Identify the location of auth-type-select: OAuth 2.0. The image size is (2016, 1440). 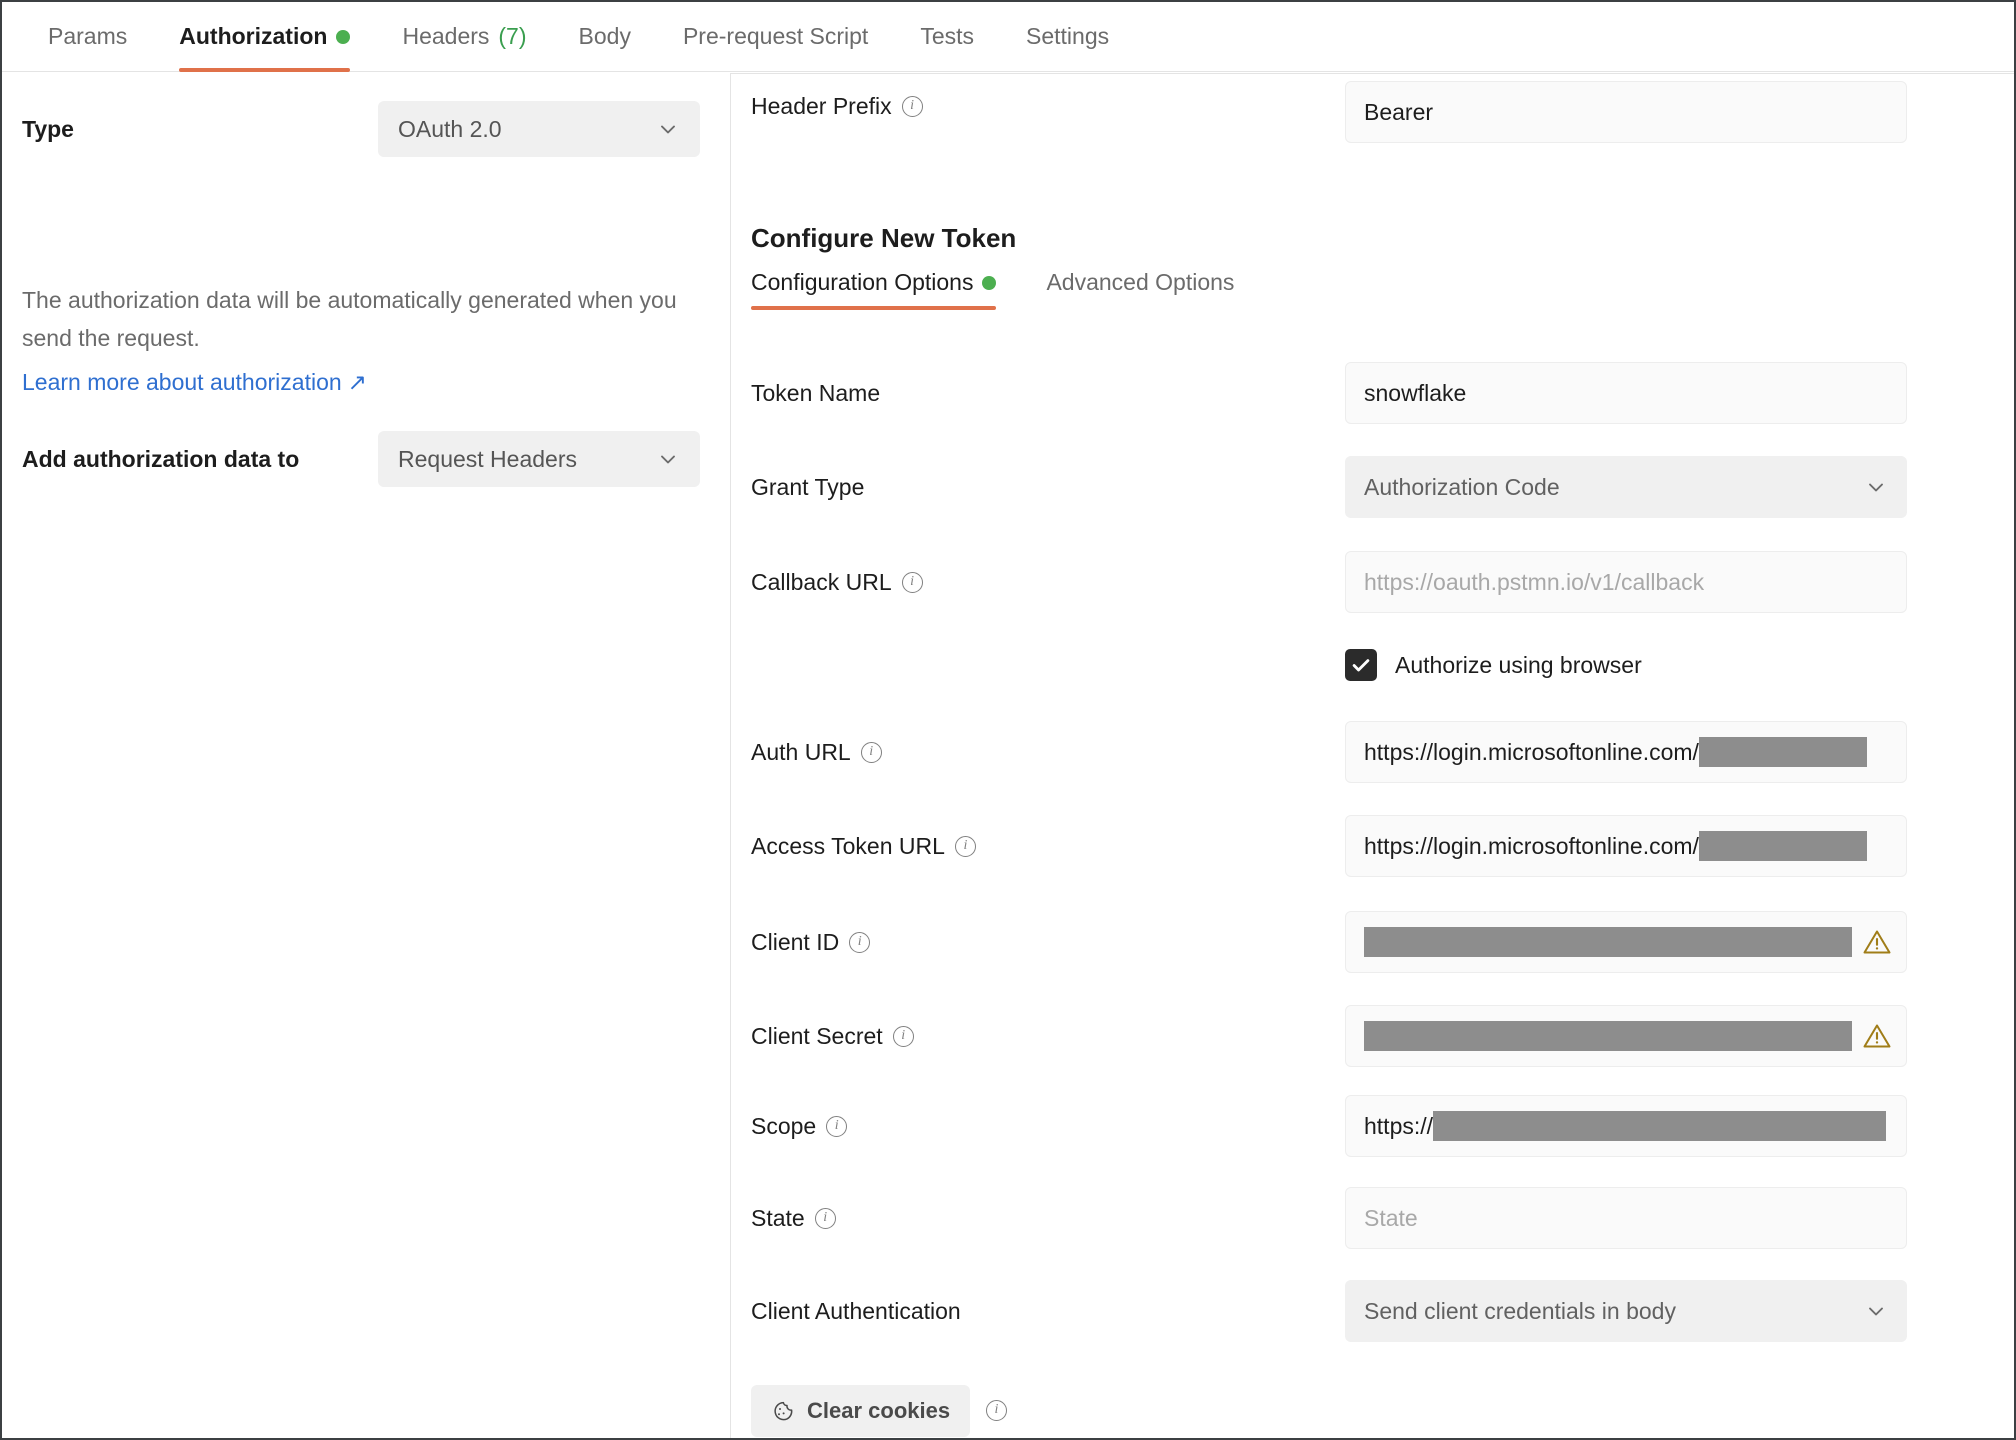
(539, 129).